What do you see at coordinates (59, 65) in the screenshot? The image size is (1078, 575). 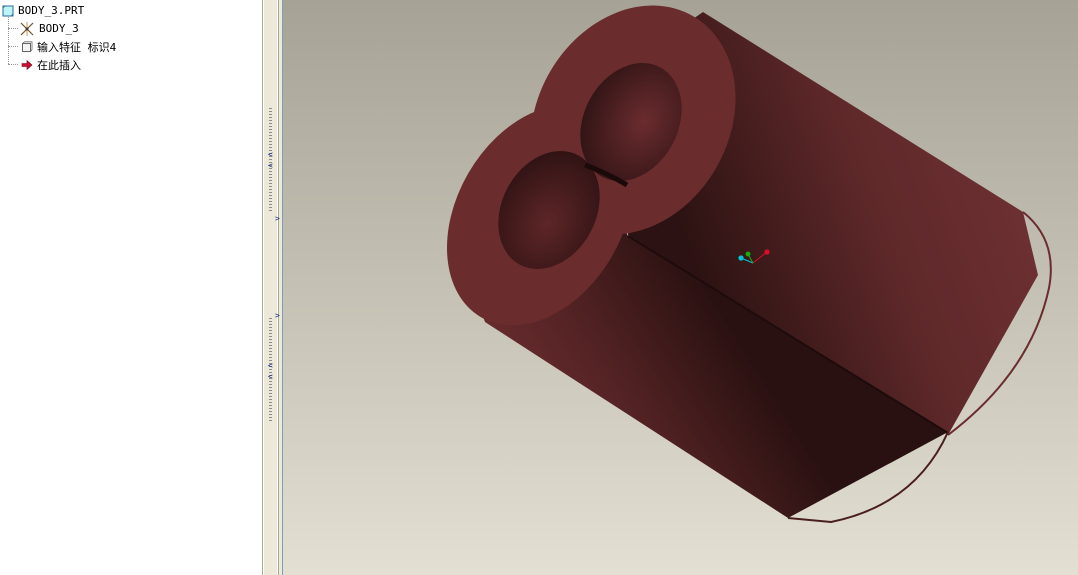 I see `tree-item-label: 在此插入` at bounding box center [59, 65].